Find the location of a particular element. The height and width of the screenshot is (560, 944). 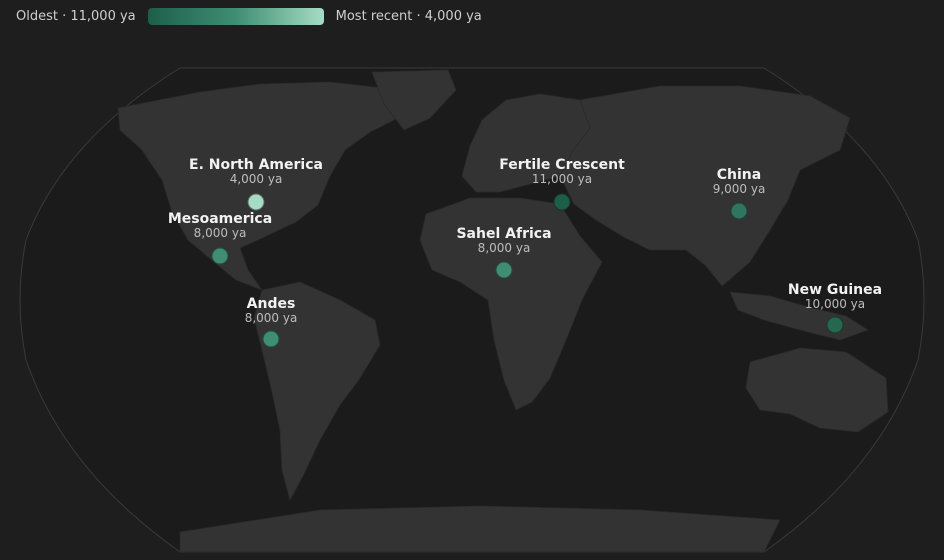

site-dot-fertile-crescent is located at coordinates (562, 202).